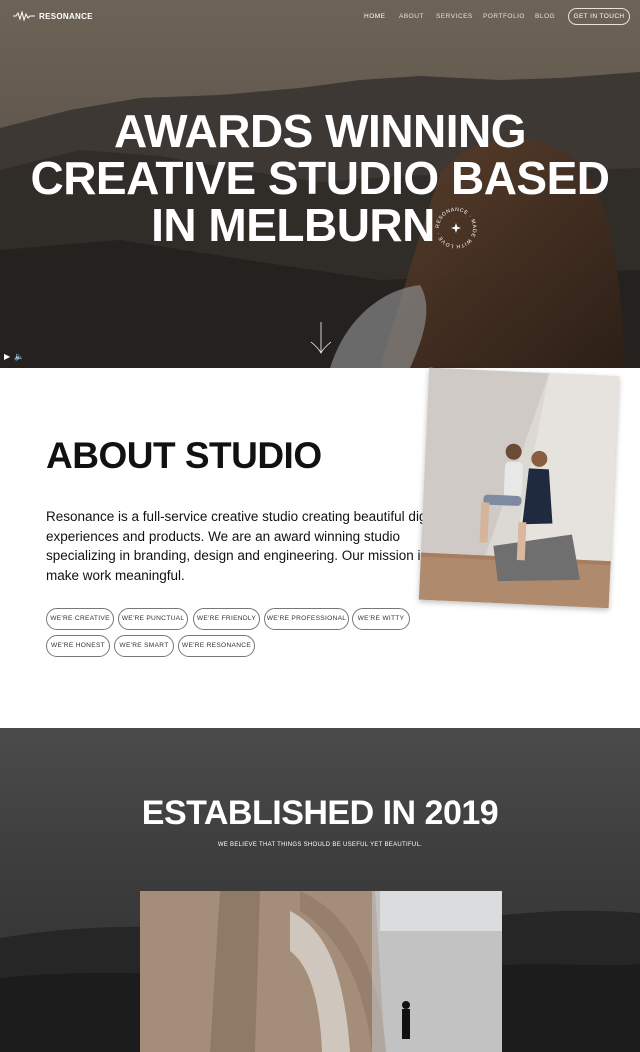  I want to click on volume-icon: 🔈, so click(19, 356).